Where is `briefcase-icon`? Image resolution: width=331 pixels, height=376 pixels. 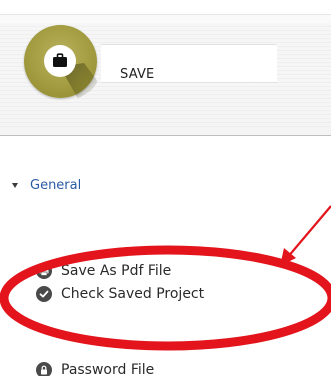 briefcase-icon is located at coordinates (60, 60).